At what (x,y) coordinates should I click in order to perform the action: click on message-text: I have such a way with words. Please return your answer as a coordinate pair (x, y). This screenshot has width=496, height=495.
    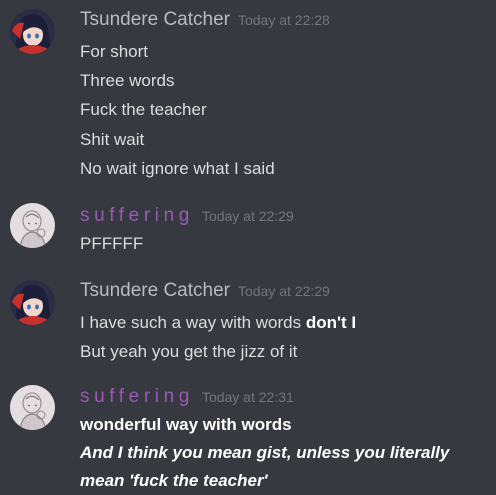
    Looking at the image, I should click on (193, 322).